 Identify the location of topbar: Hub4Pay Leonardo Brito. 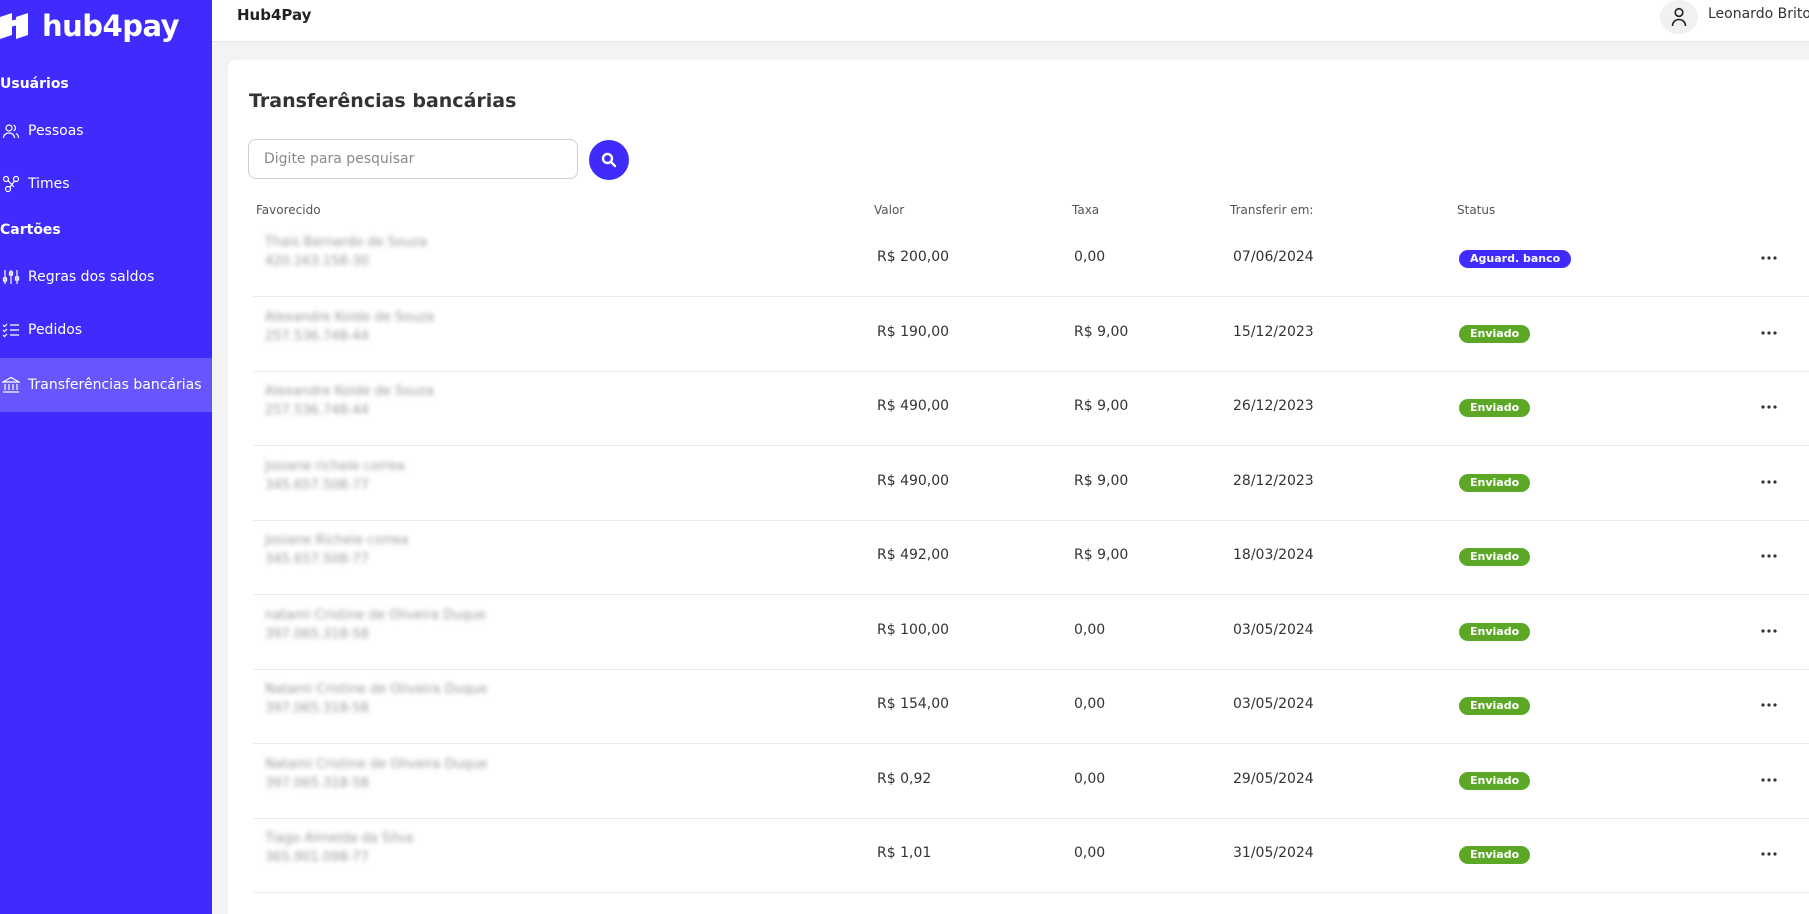
(1010, 21).